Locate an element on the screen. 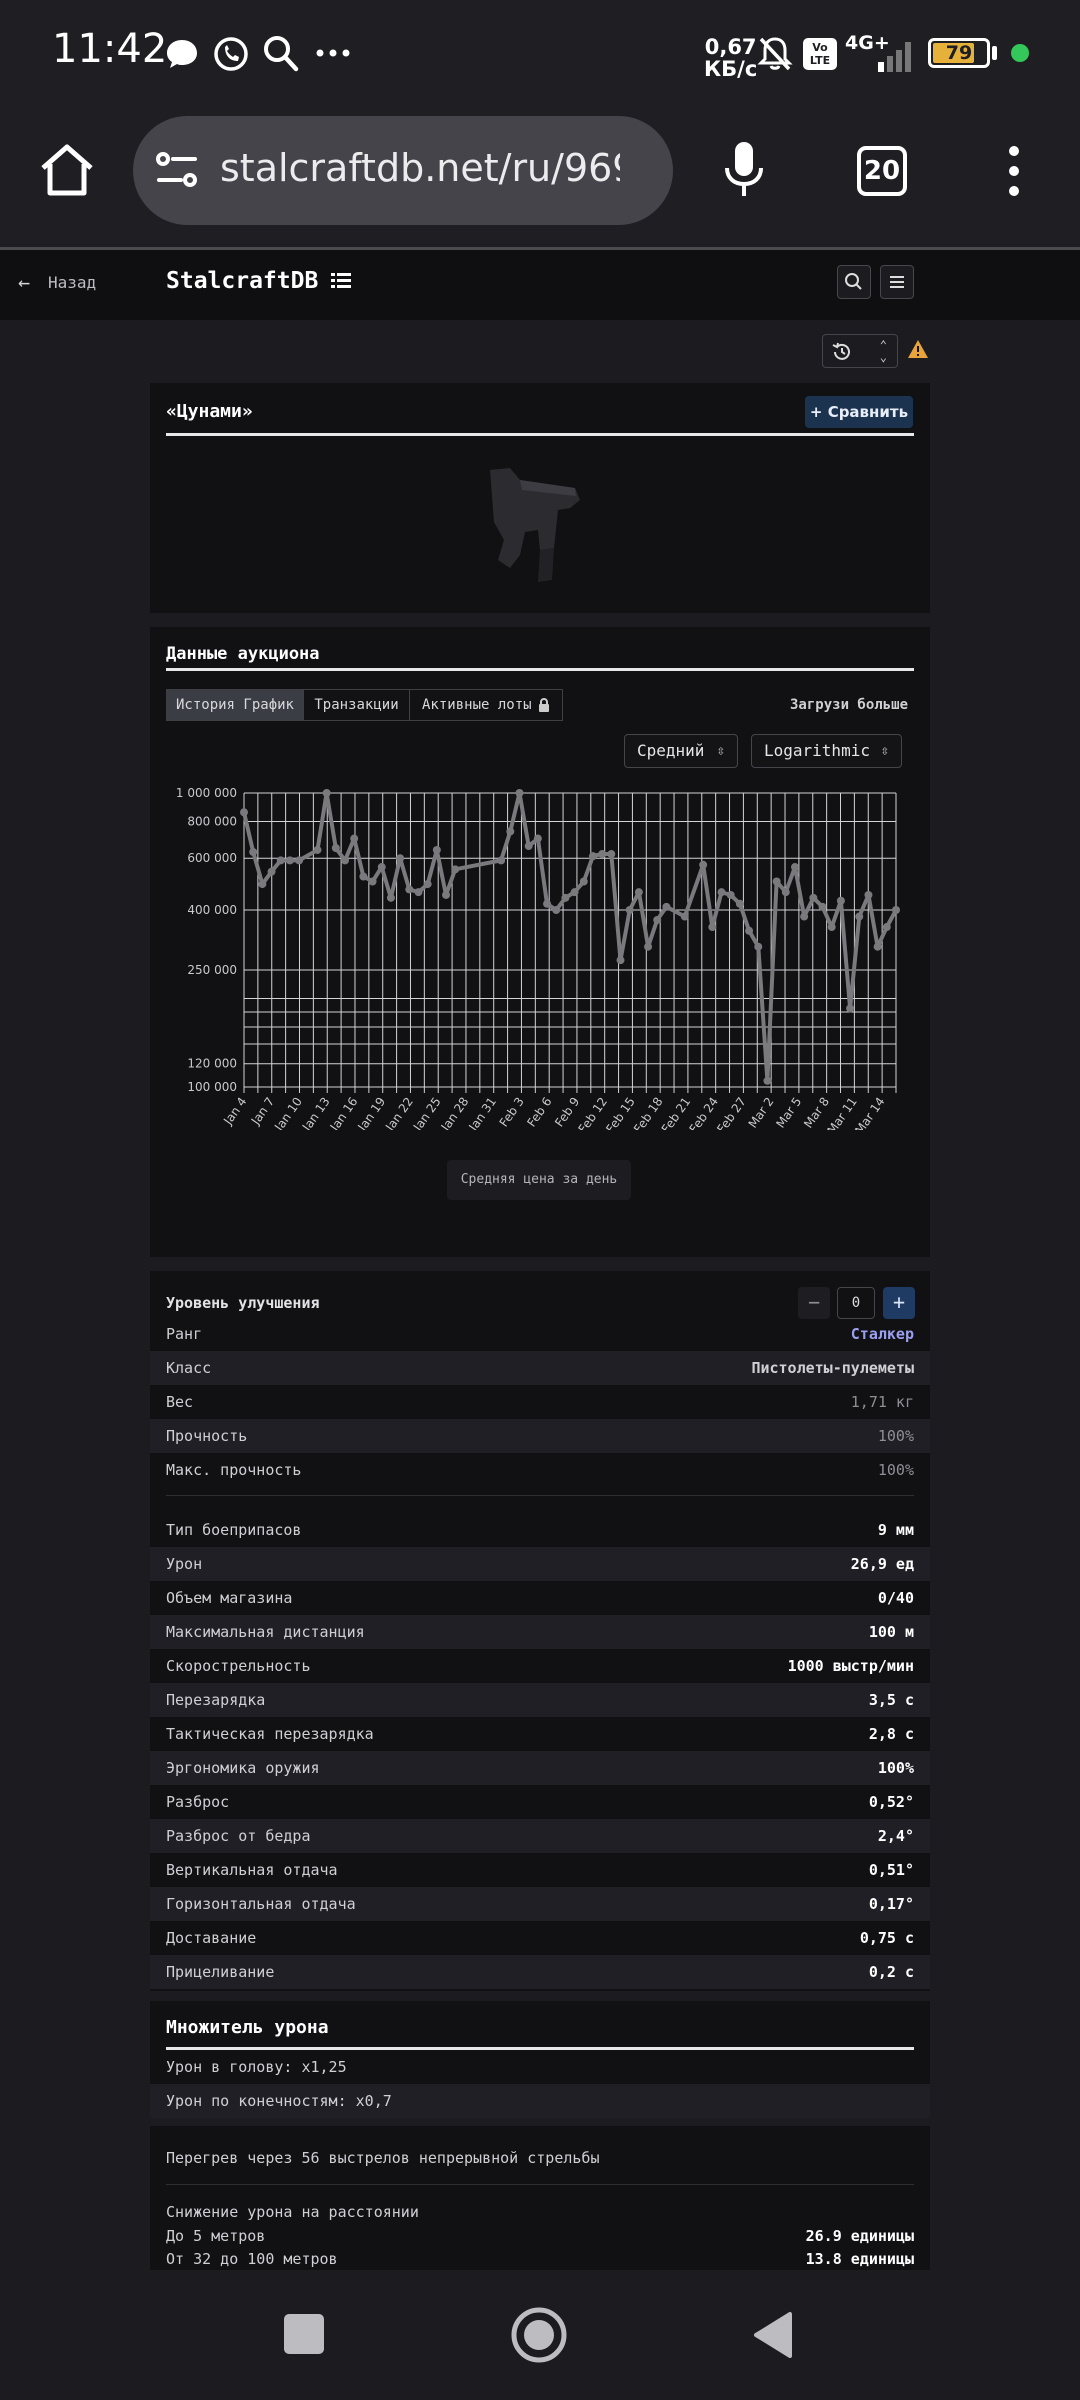  browser-menu-icon is located at coordinates (1014, 171).